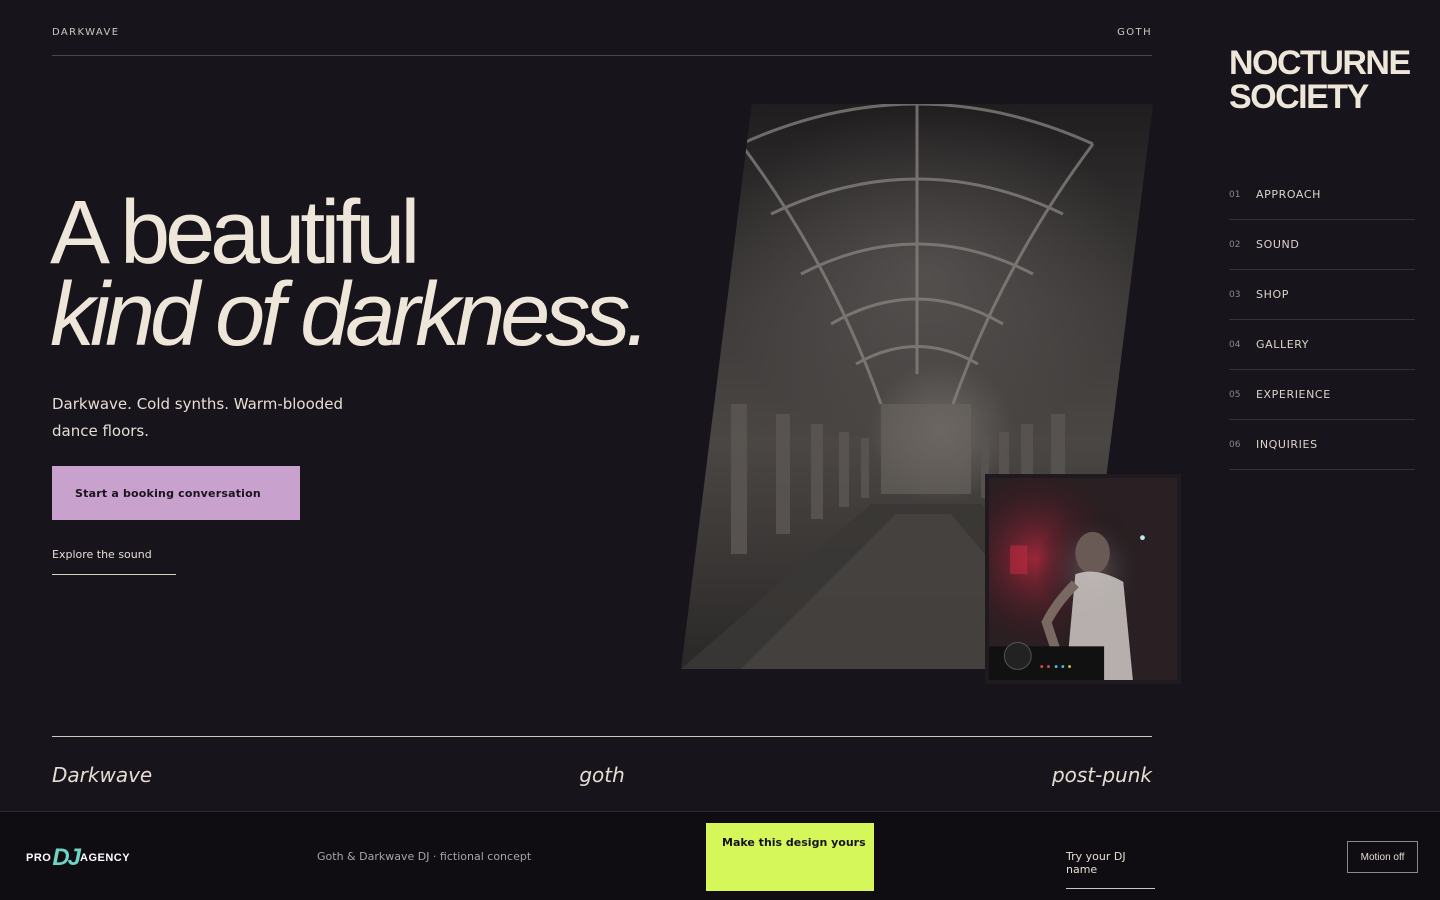 The width and height of the screenshot is (1440, 900). What do you see at coordinates (602, 55) in the screenshot?
I see `top-divider` at bounding box center [602, 55].